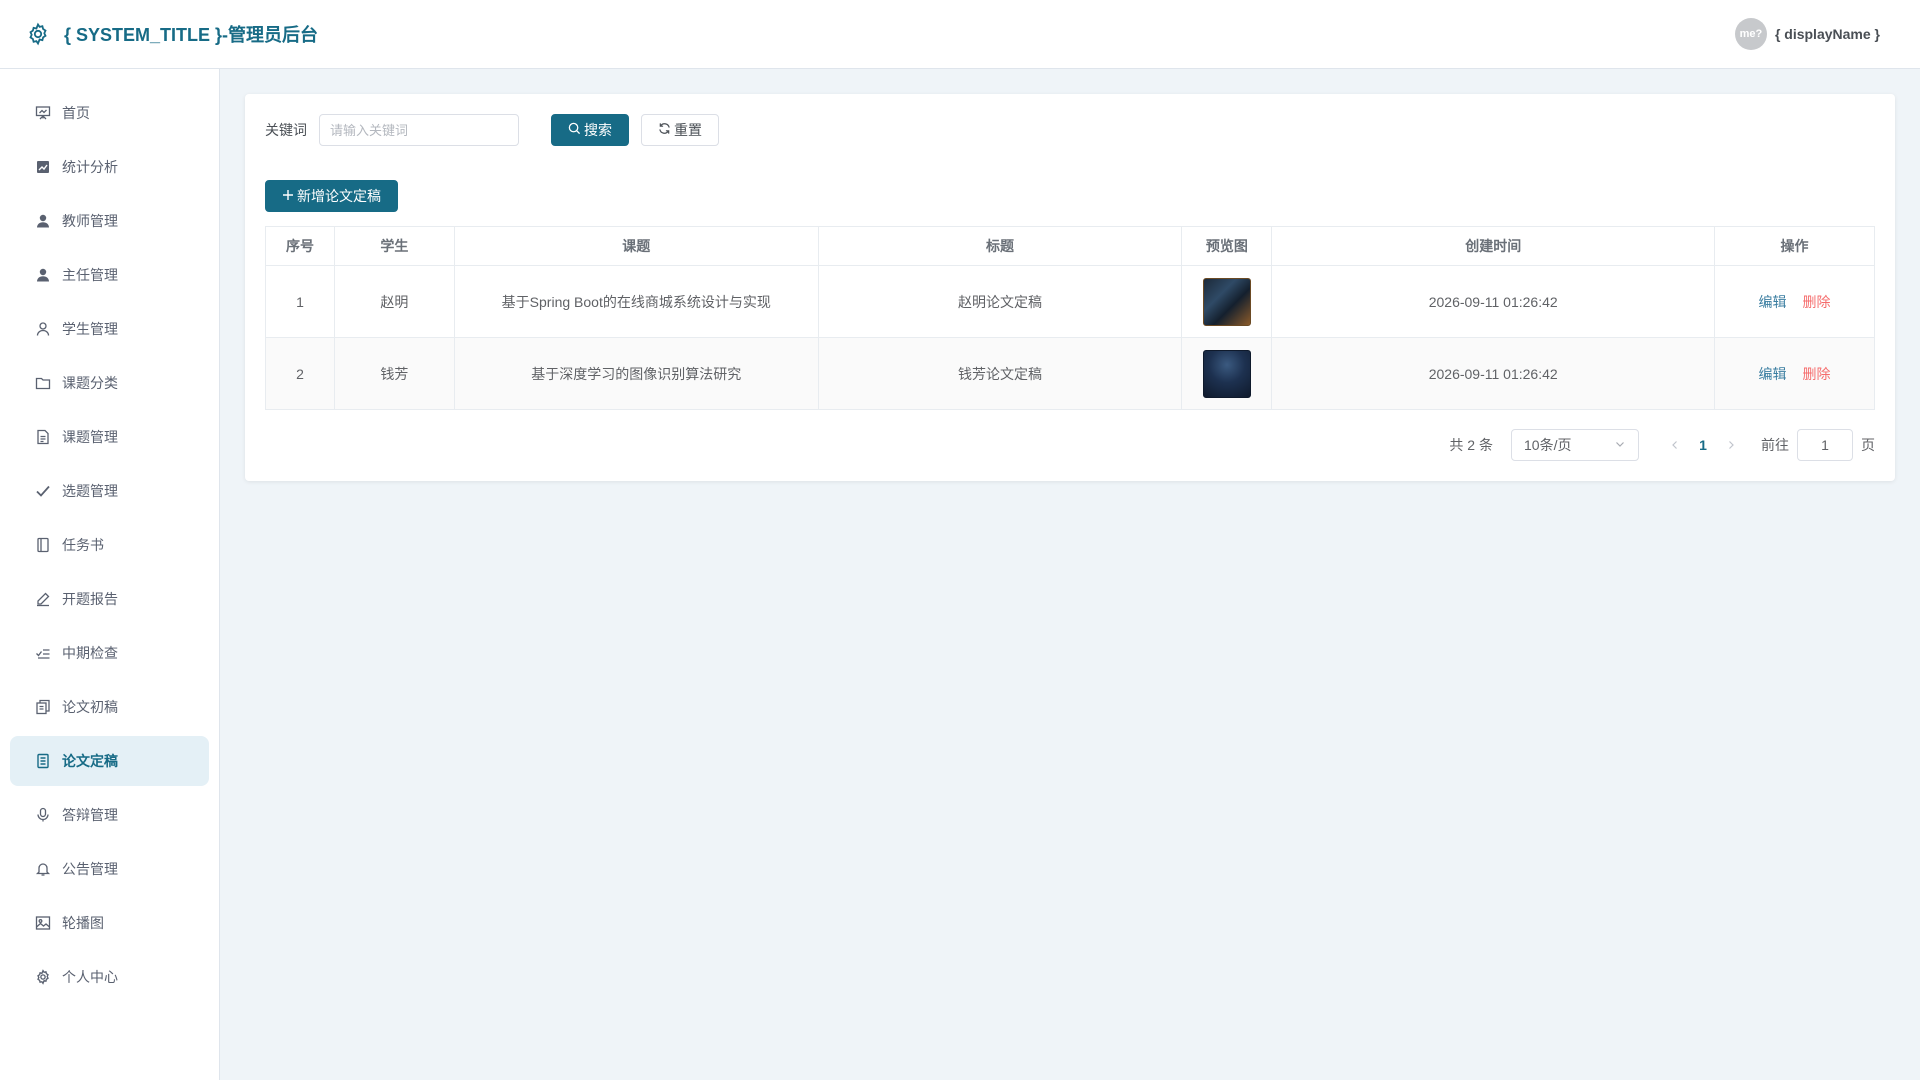 The image size is (1920, 1080). Describe the element at coordinates (1620, 445) in the screenshot. I see `chevron-down-icon` at that location.